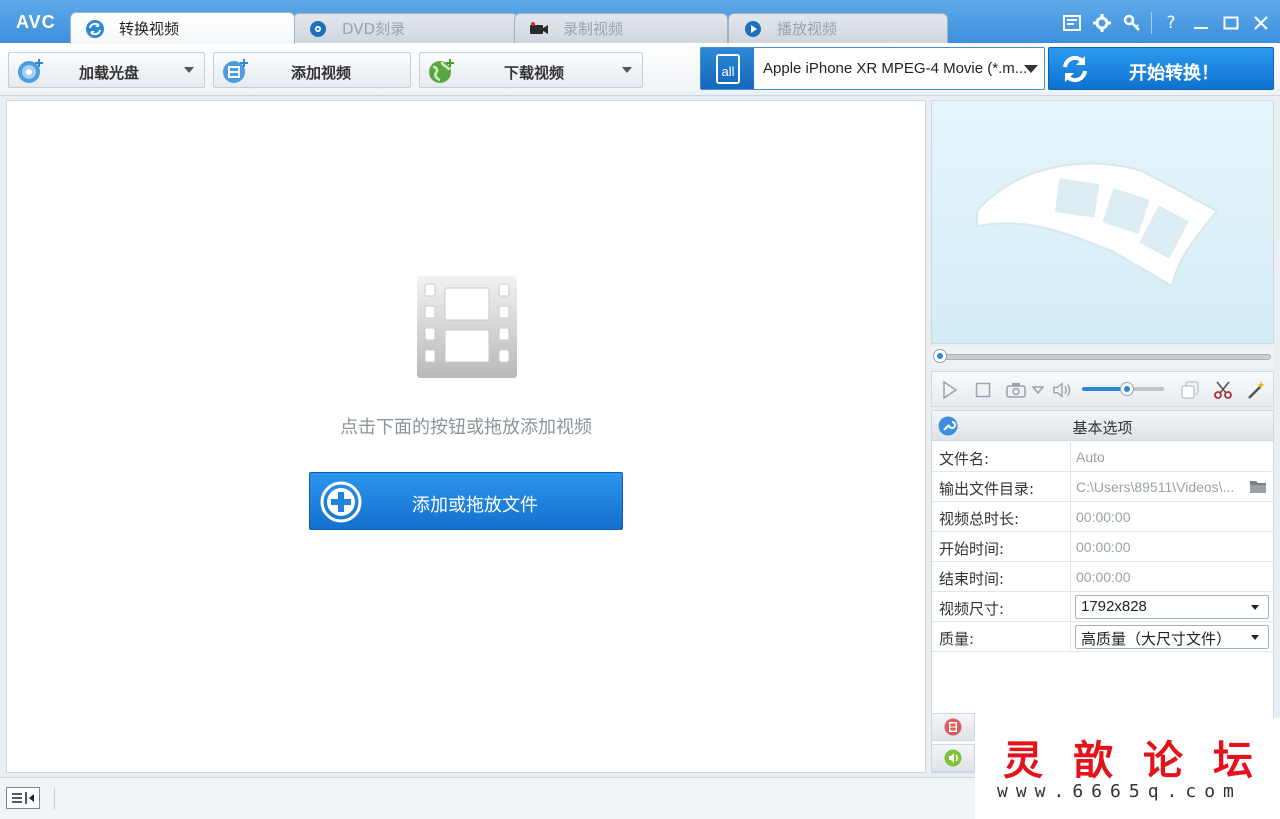 The height and width of the screenshot is (819, 1280). I want to click on scissors-icon, so click(1223, 390).